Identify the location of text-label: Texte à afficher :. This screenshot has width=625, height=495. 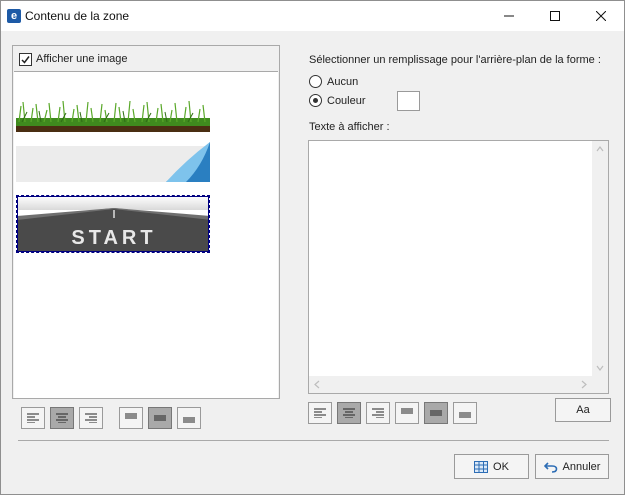
(349, 127).